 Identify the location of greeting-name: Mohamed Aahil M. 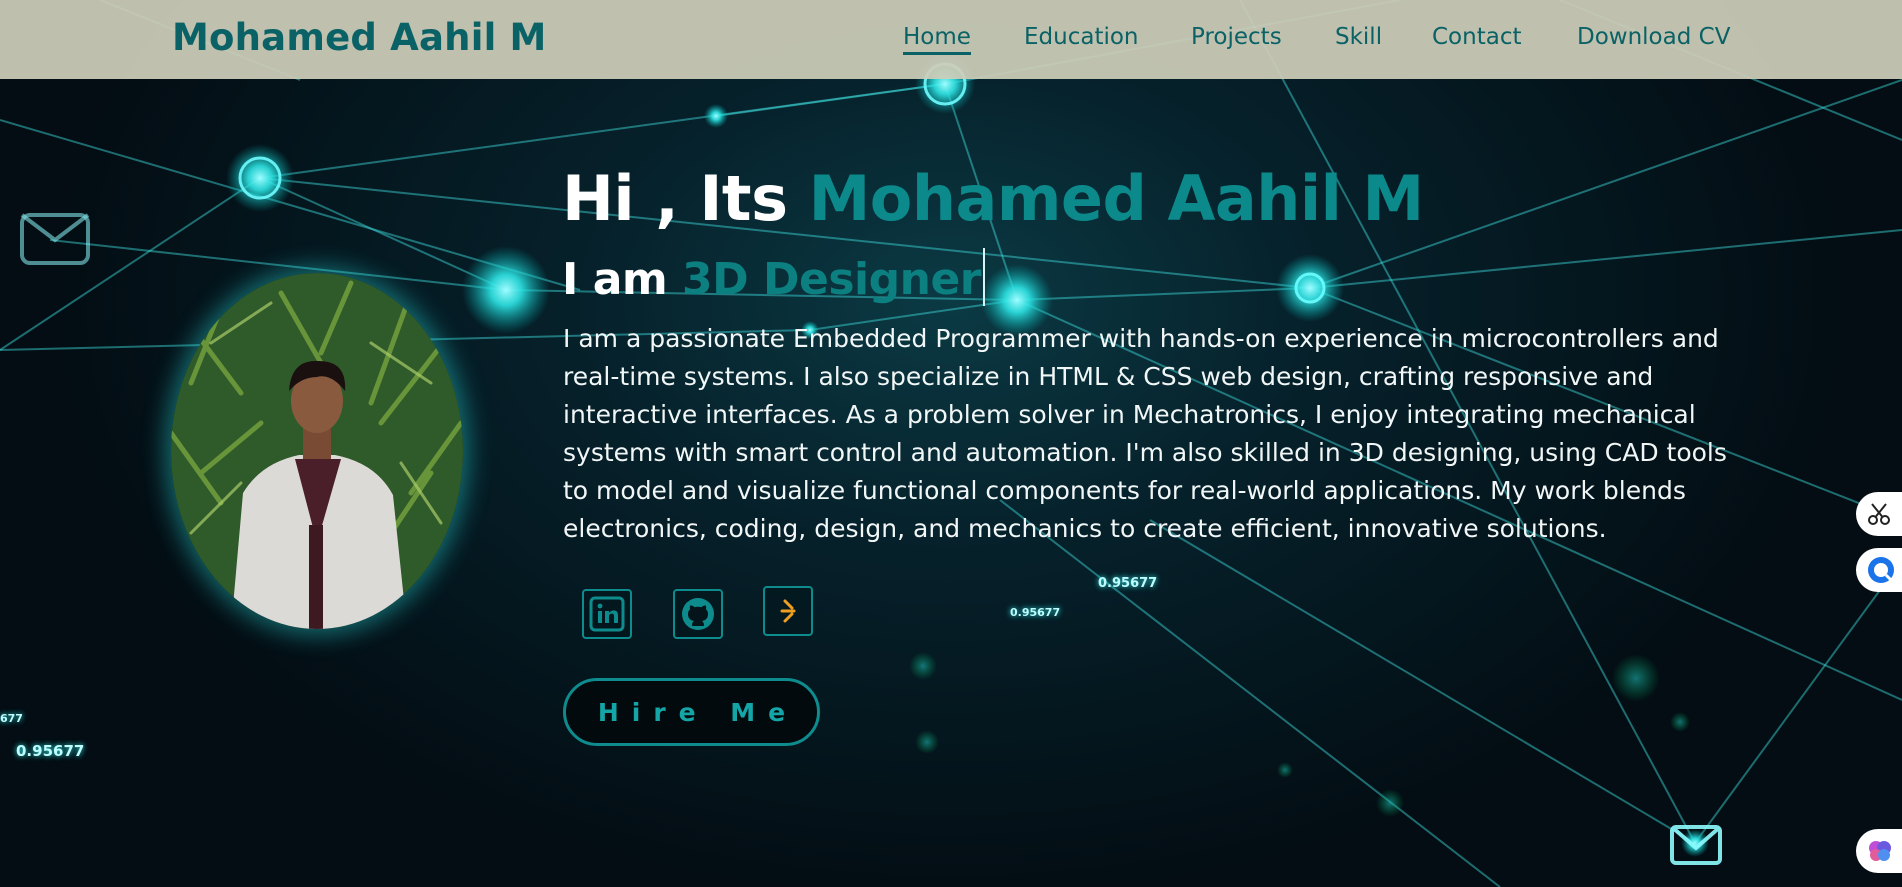
(1116, 198).